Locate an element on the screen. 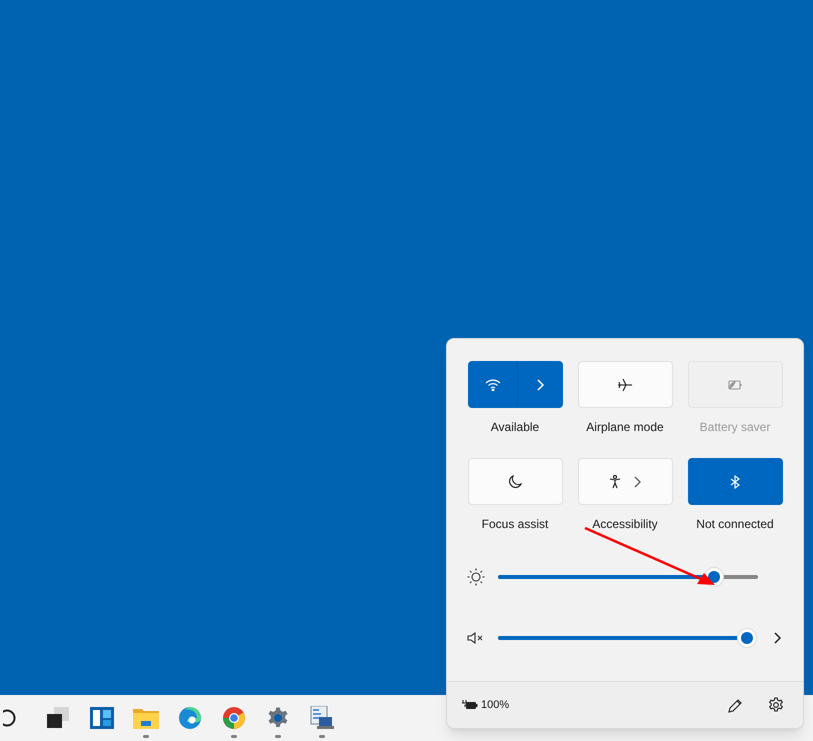 The height and width of the screenshot is (741, 813). brightness-icon is located at coordinates (476, 577).